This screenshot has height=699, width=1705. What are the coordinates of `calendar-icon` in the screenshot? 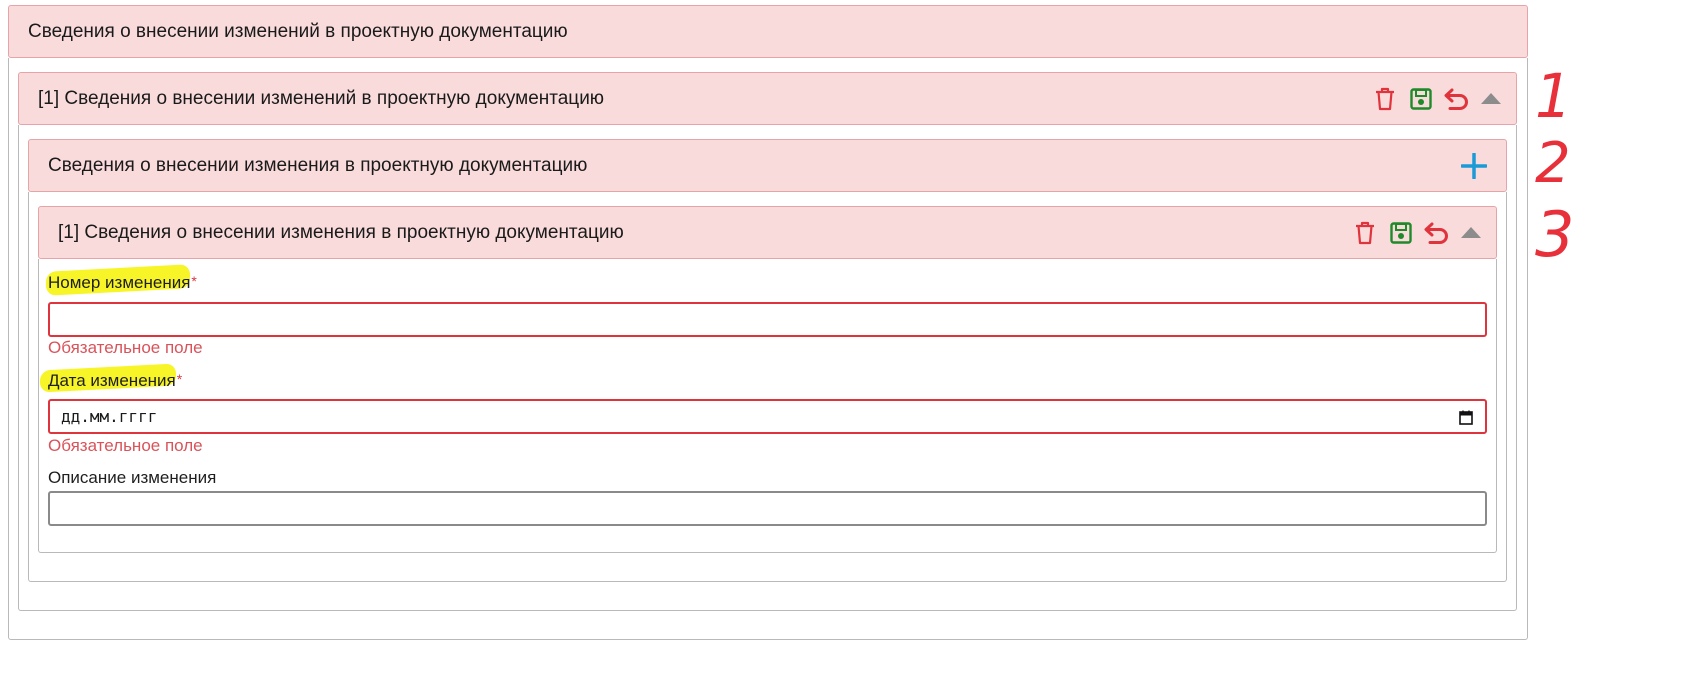 It's located at (1466, 419).